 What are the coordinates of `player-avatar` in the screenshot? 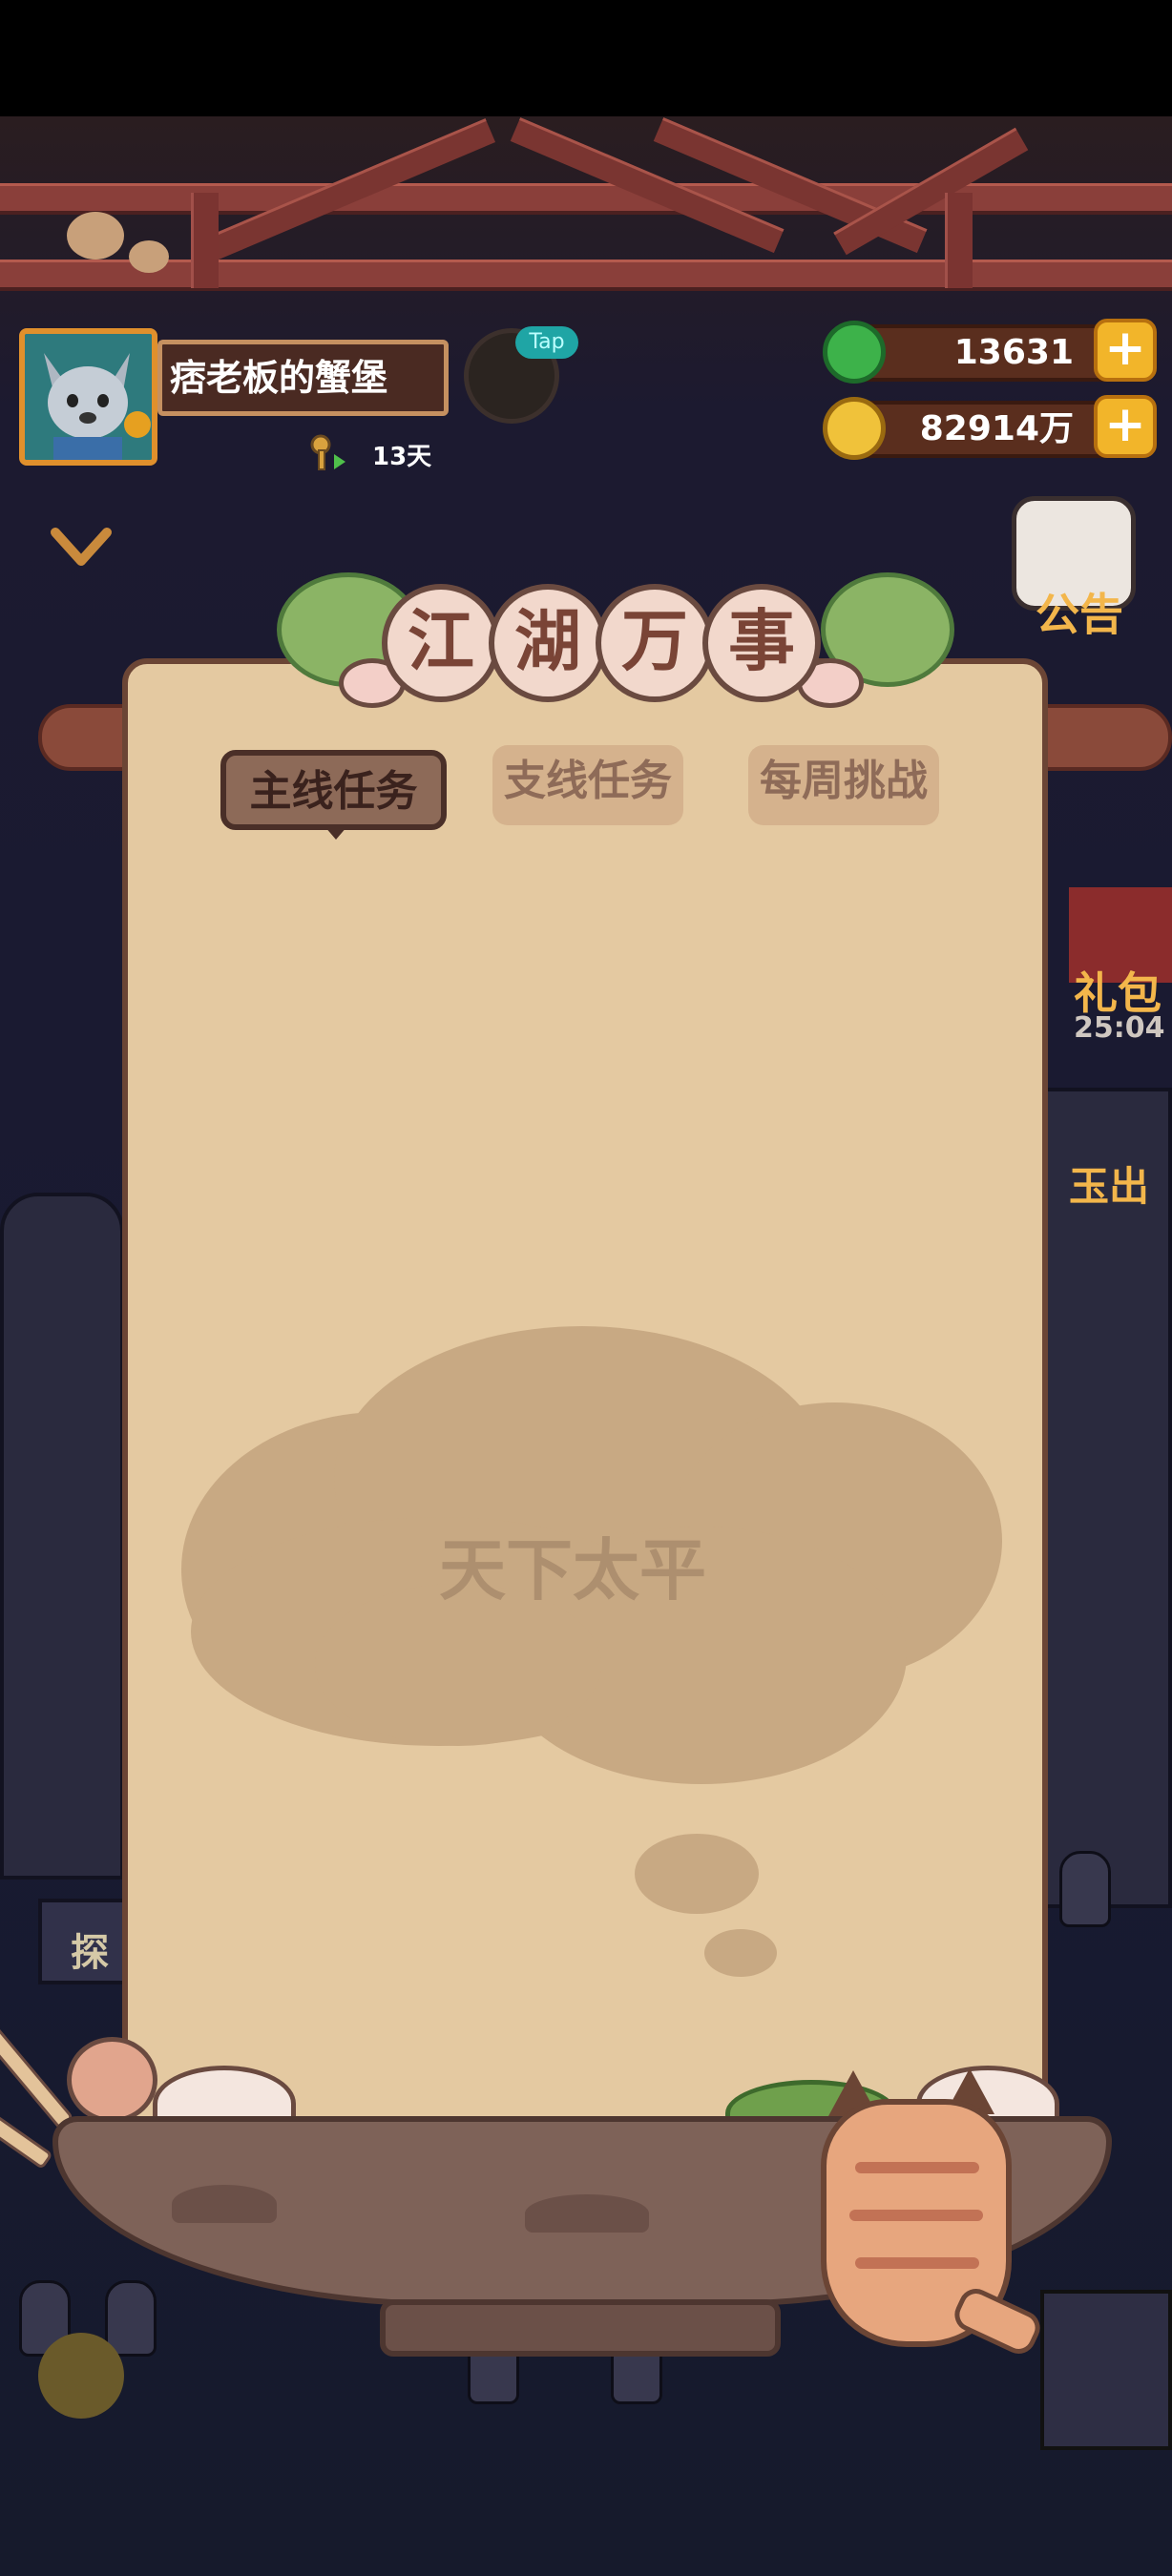 It's located at (88, 397).